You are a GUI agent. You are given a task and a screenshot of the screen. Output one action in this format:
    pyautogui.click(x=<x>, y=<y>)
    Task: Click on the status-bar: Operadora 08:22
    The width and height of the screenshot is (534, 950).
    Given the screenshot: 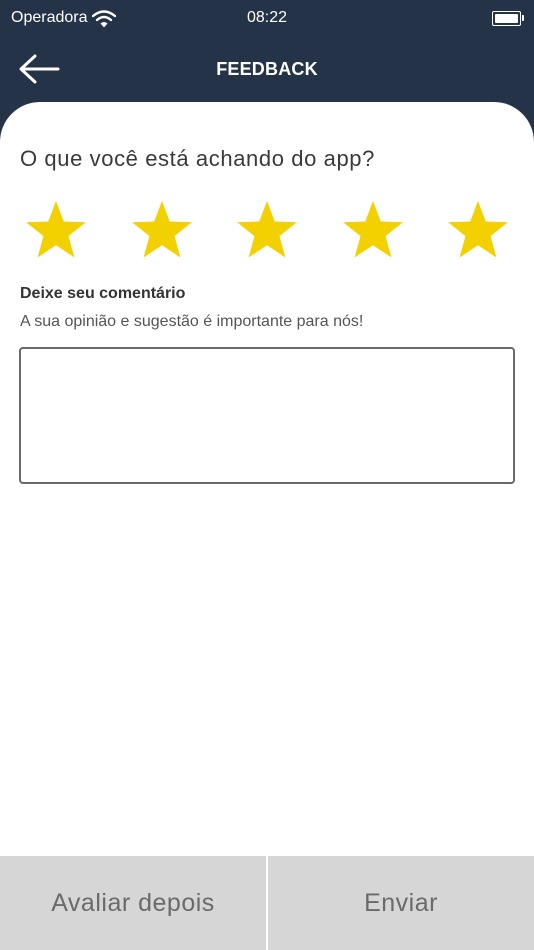 What is the action you would take?
    pyautogui.click(x=267, y=19)
    